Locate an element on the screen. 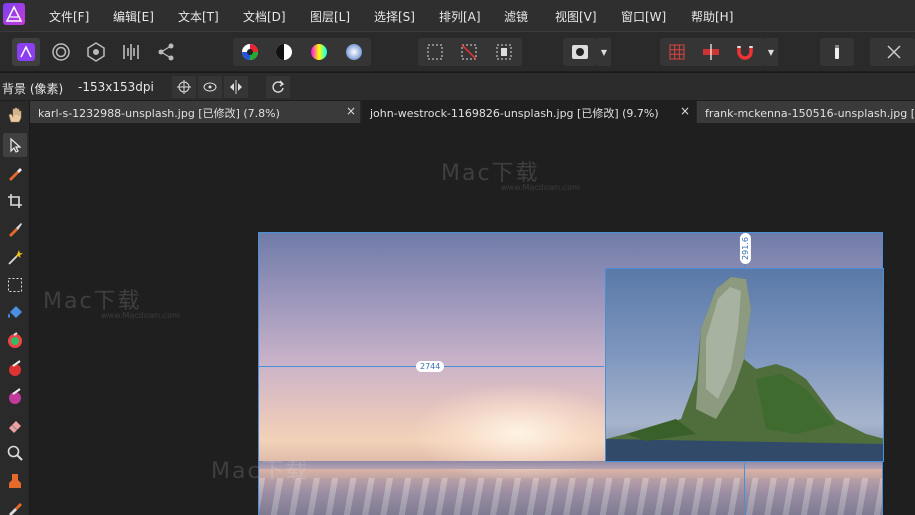  menu-arrange: 排列[A] is located at coordinates (460, 16).